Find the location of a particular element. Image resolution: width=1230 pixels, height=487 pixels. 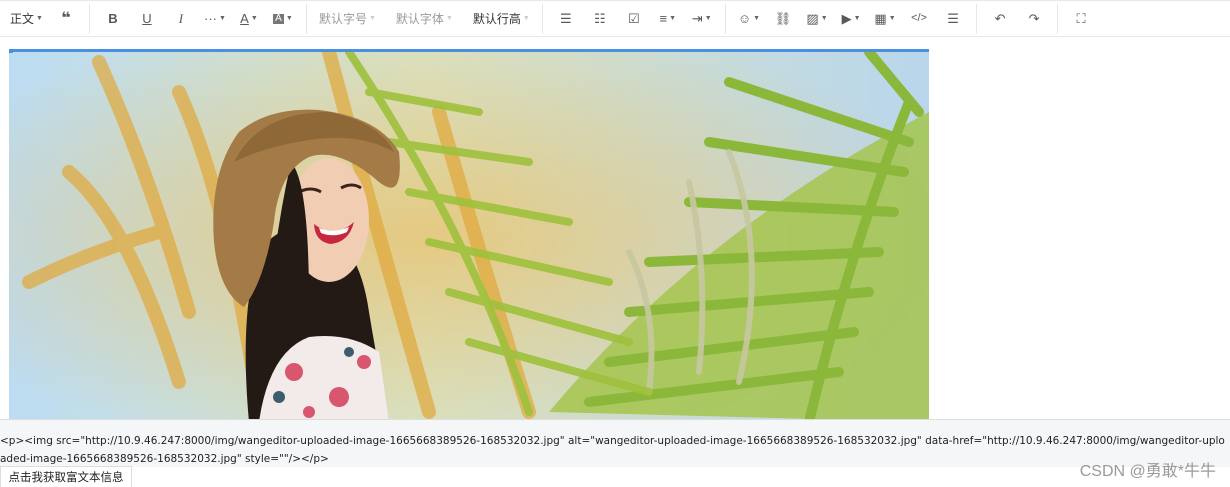

image-button: ▨ ▼ is located at coordinates (817, 19).